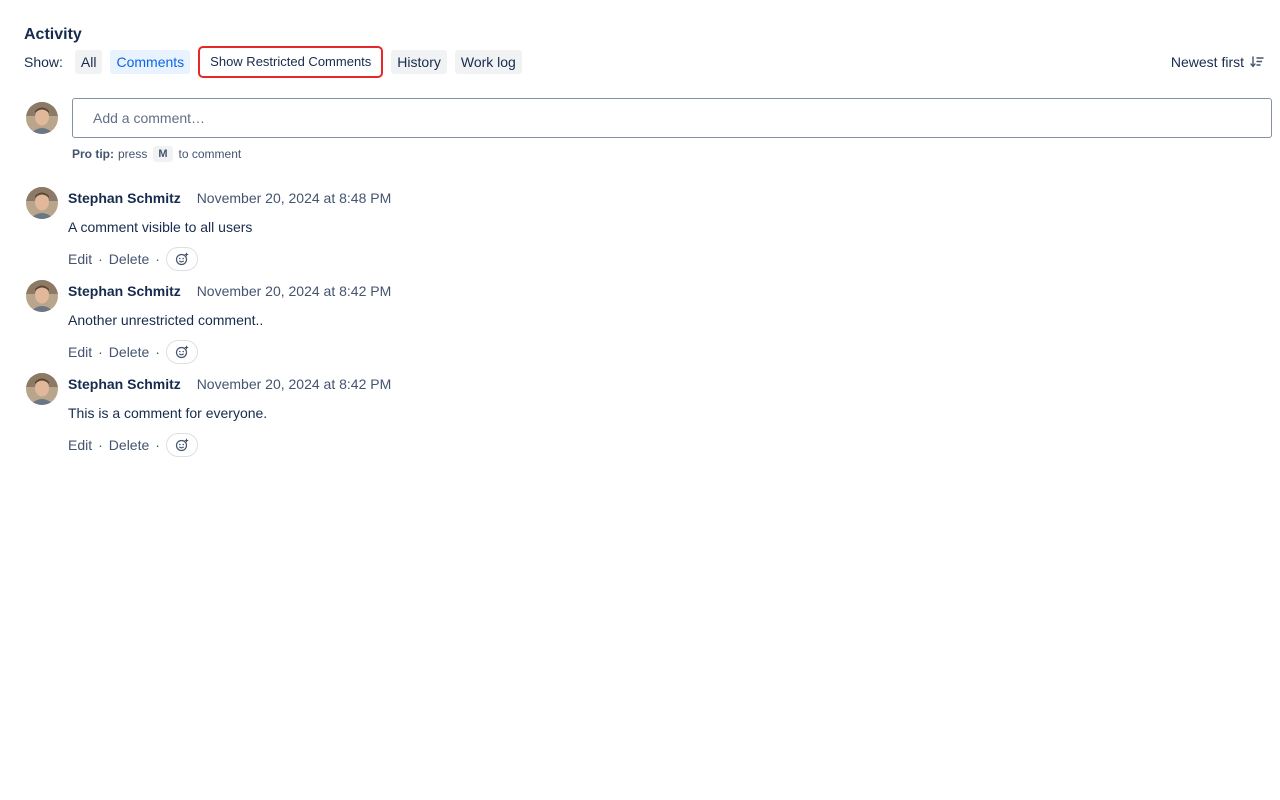 The height and width of the screenshot is (800, 1280). What do you see at coordinates (88, 62) in the screenshot?
I see `filter-all-button: All` at bounding box center [88, 62].